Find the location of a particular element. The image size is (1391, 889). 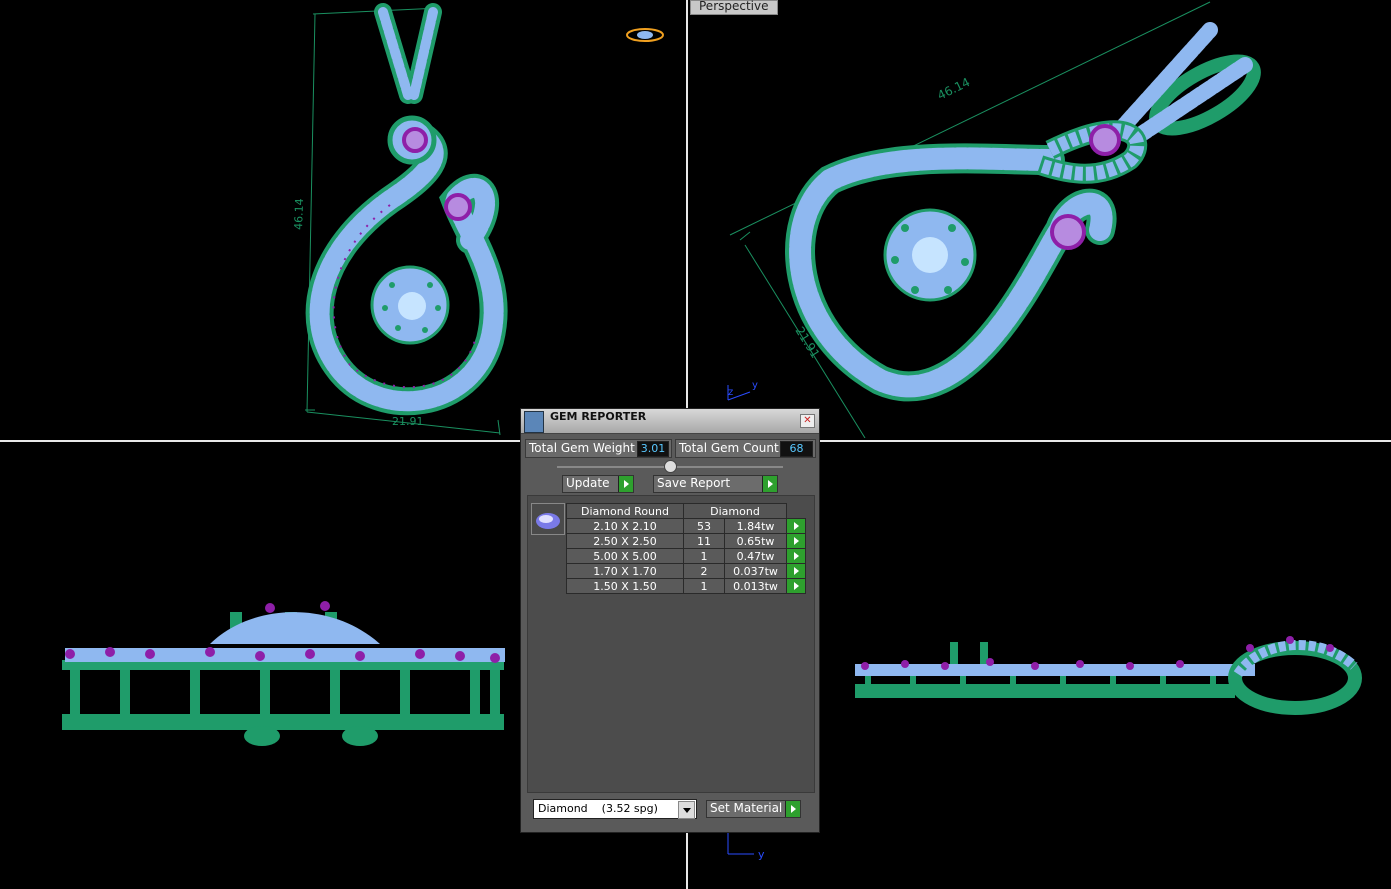

update-button: Update is located at coordinates (598, 484).